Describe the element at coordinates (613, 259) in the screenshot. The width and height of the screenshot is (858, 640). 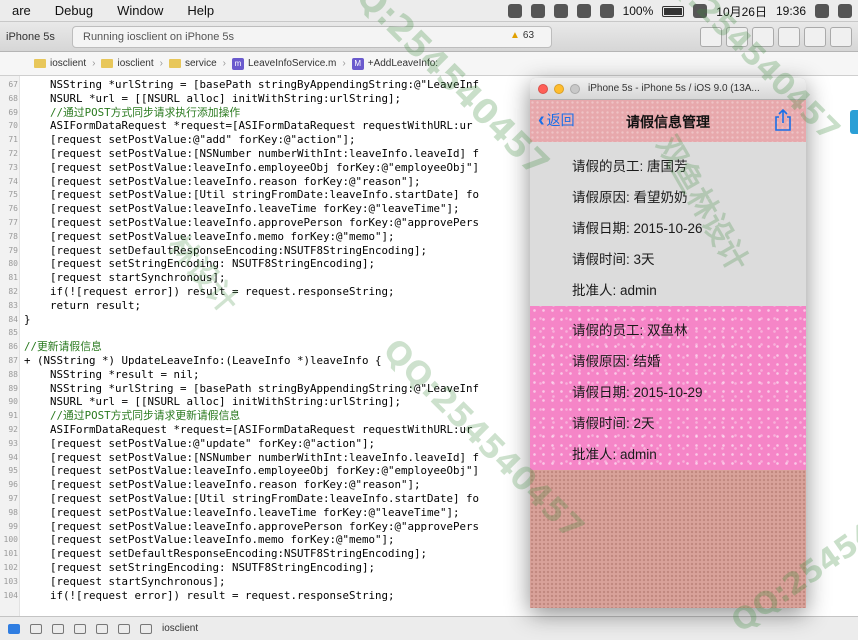
I see `duration-field: 请假时间: 3天` at that location.